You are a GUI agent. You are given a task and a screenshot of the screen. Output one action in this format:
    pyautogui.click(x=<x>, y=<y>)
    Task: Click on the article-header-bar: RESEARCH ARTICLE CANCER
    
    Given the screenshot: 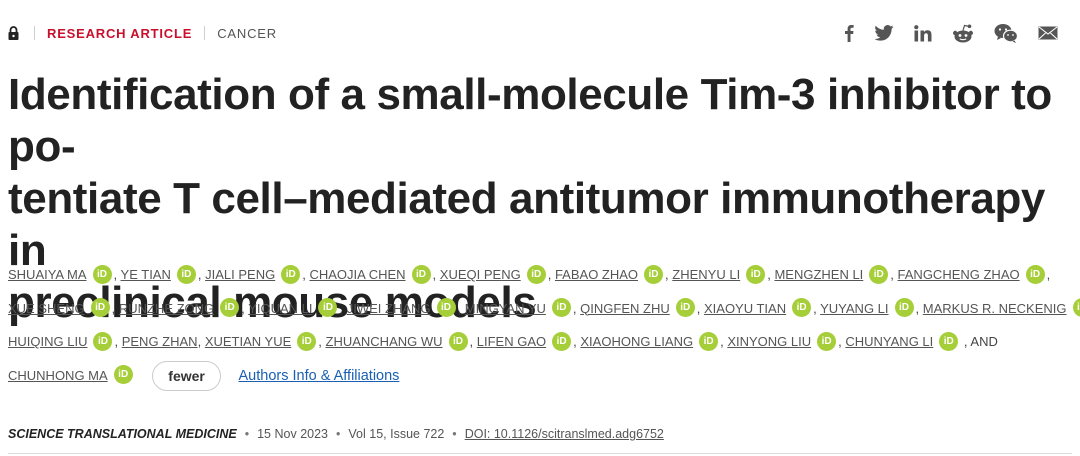 What is the action you would take?
    pyautogui.click(x=533, y=33)
    